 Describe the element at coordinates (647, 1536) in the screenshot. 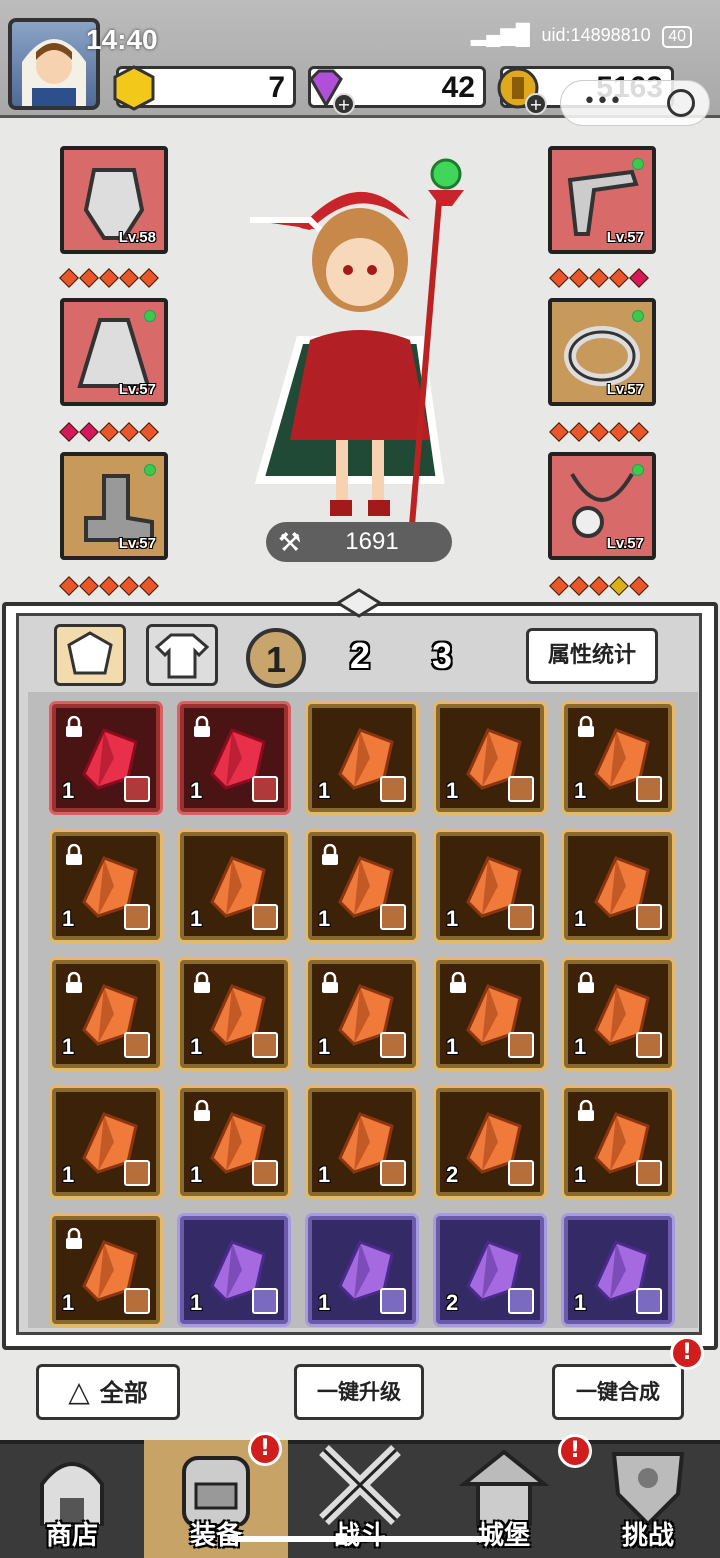

I see `nav-label: 挑战` at that location.